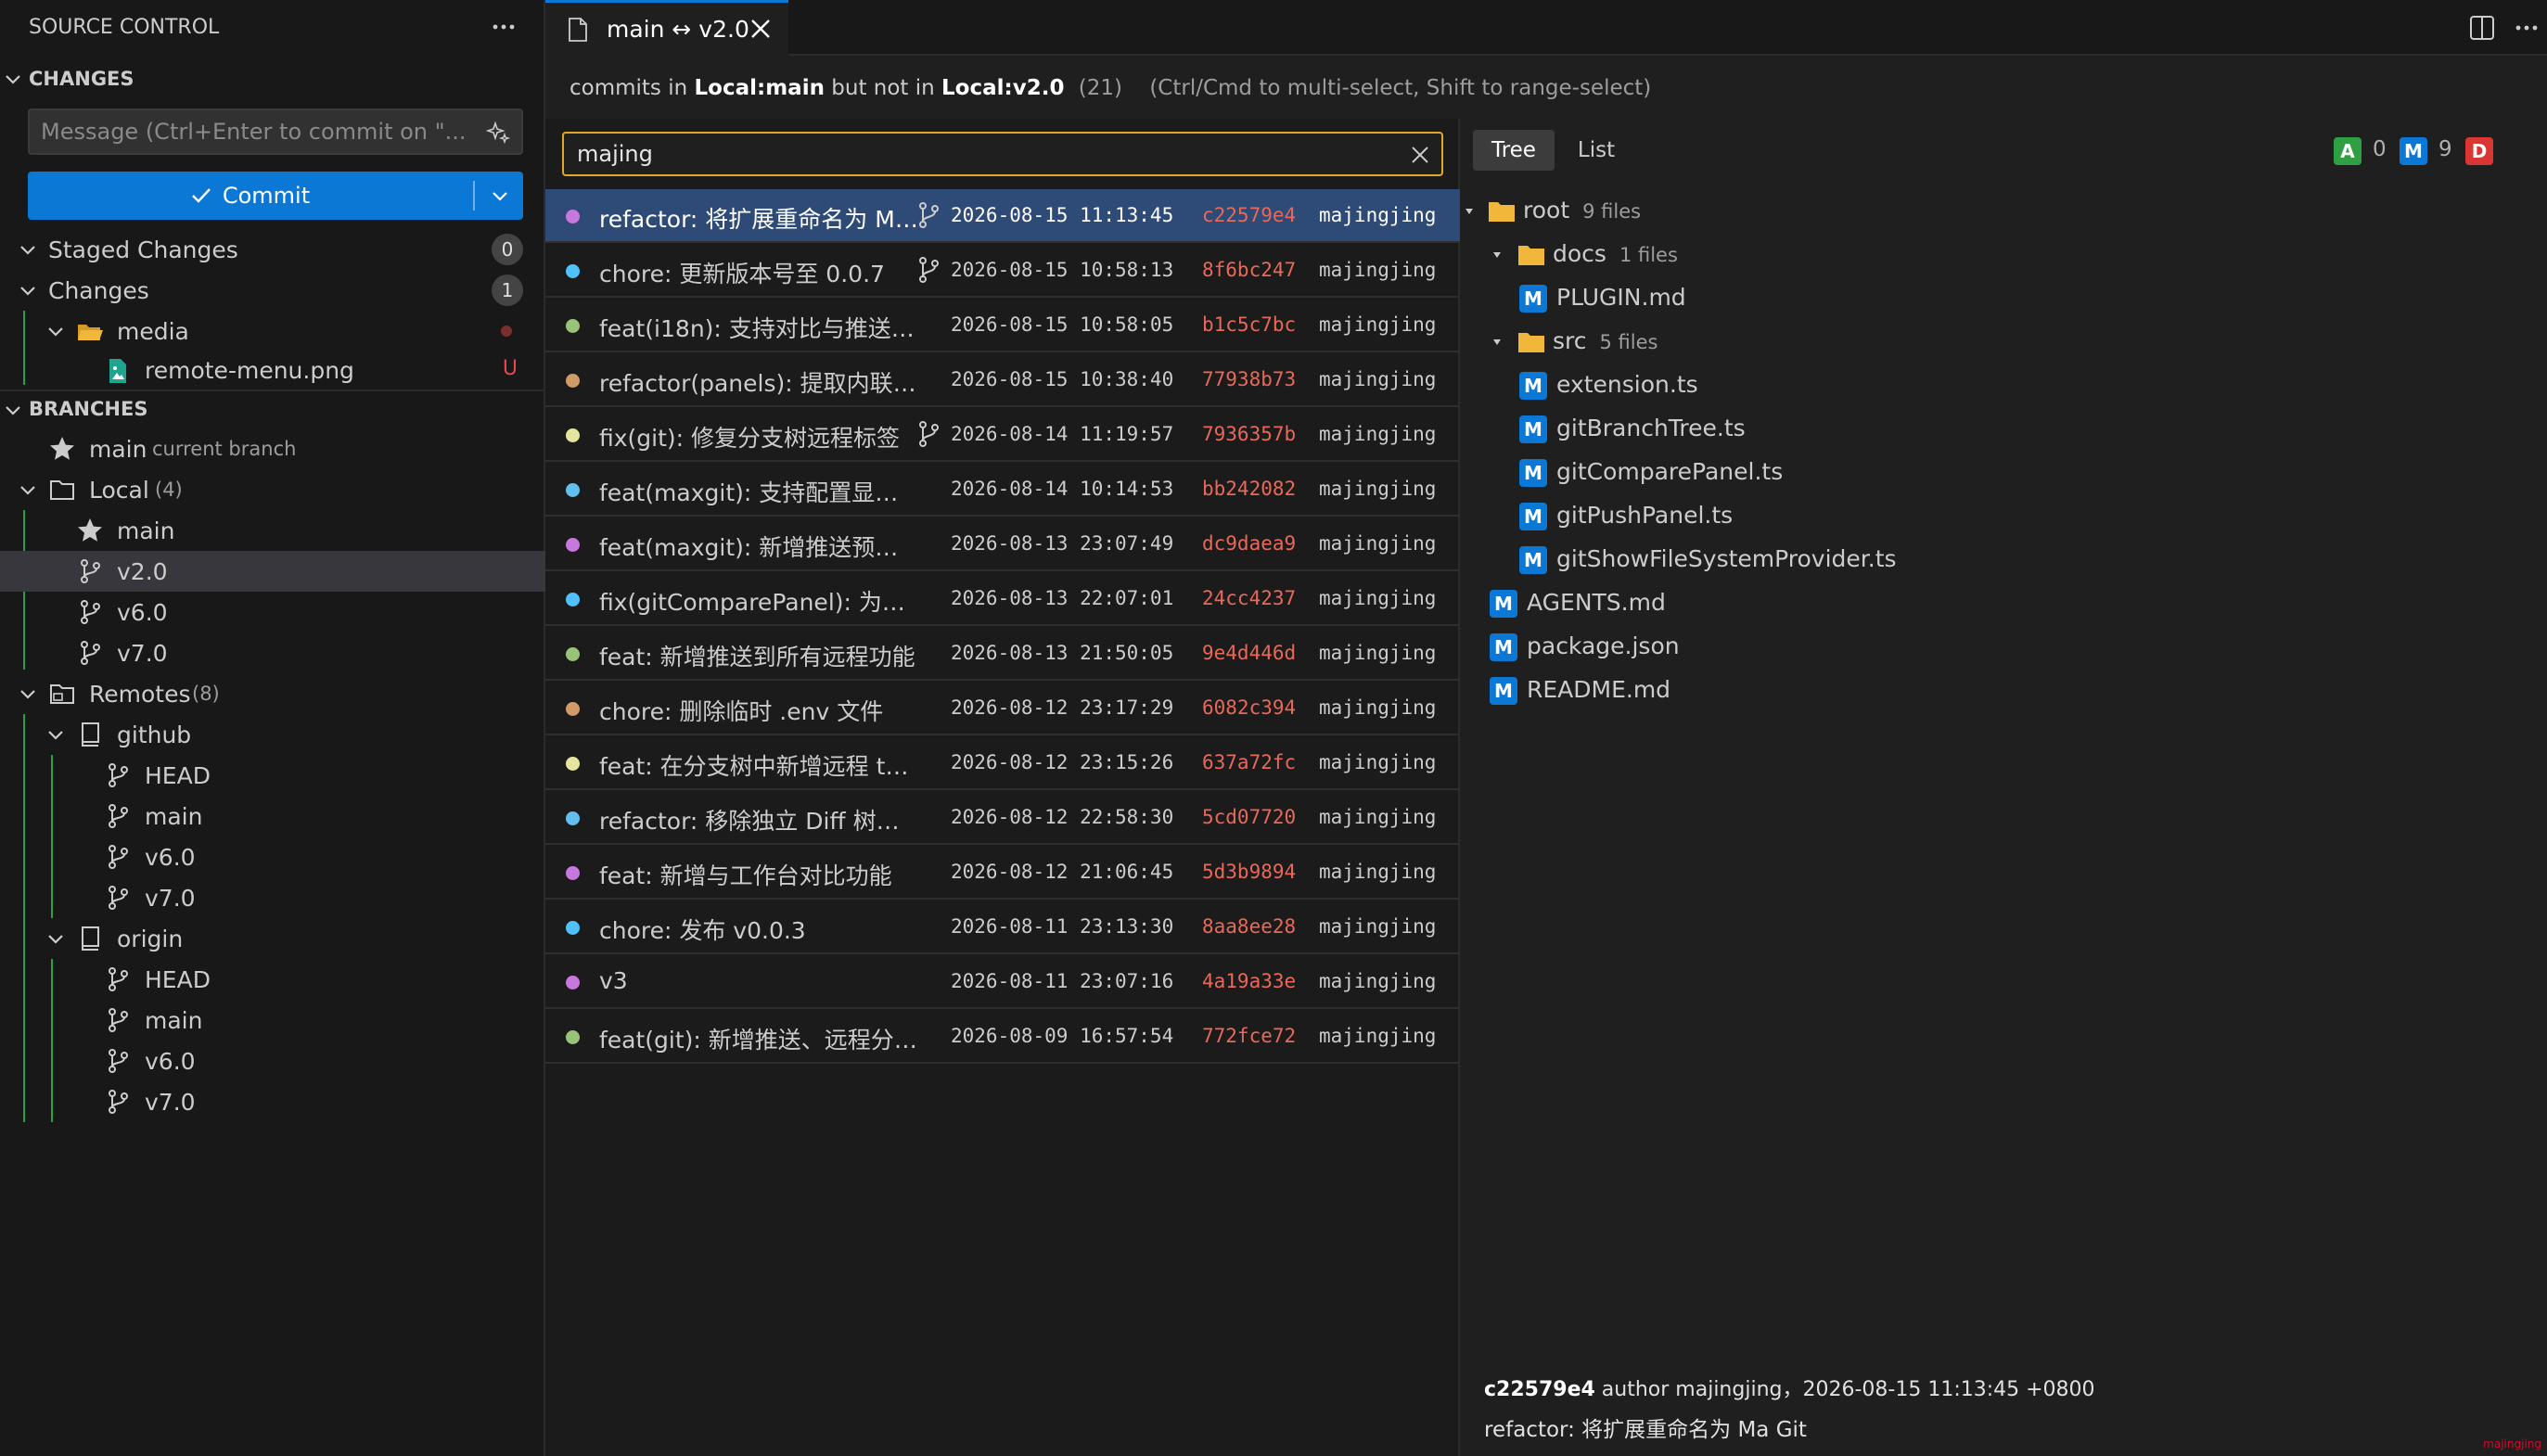 The image size is (2547, 1456). I want to click on branches-section-header: BRANCHES, so click(272, 408).